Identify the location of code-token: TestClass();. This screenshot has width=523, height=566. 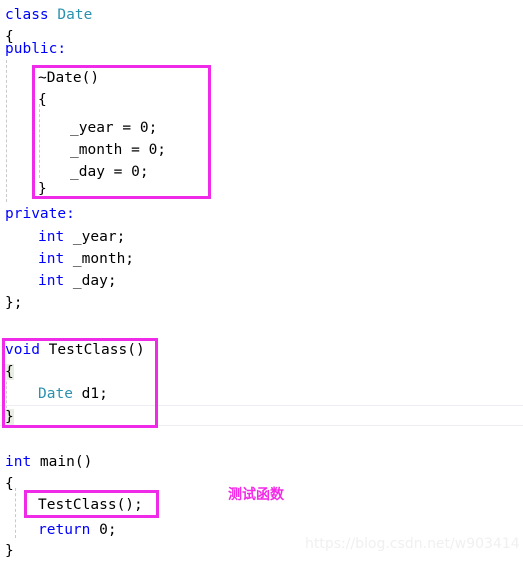
(90, 505).